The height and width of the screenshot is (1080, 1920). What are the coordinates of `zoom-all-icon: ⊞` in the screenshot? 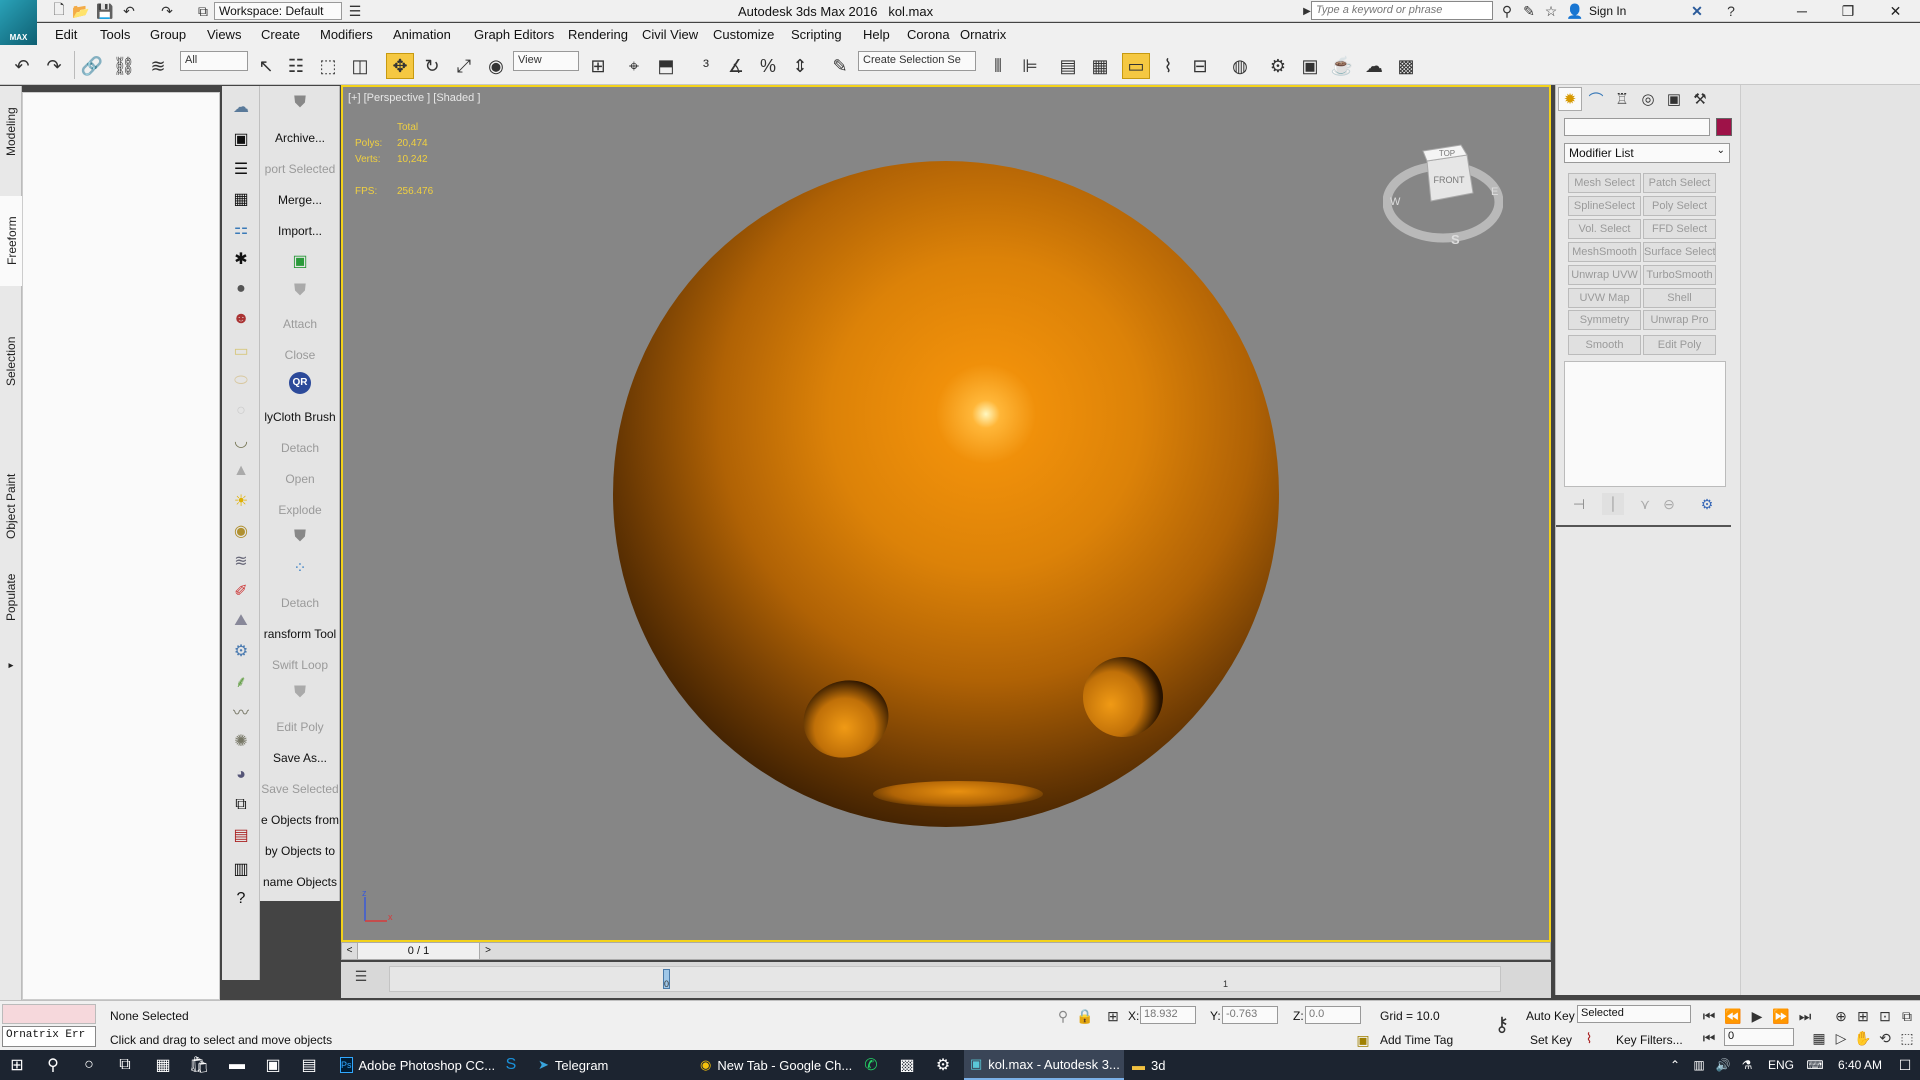 It's located at (1863, 1016).